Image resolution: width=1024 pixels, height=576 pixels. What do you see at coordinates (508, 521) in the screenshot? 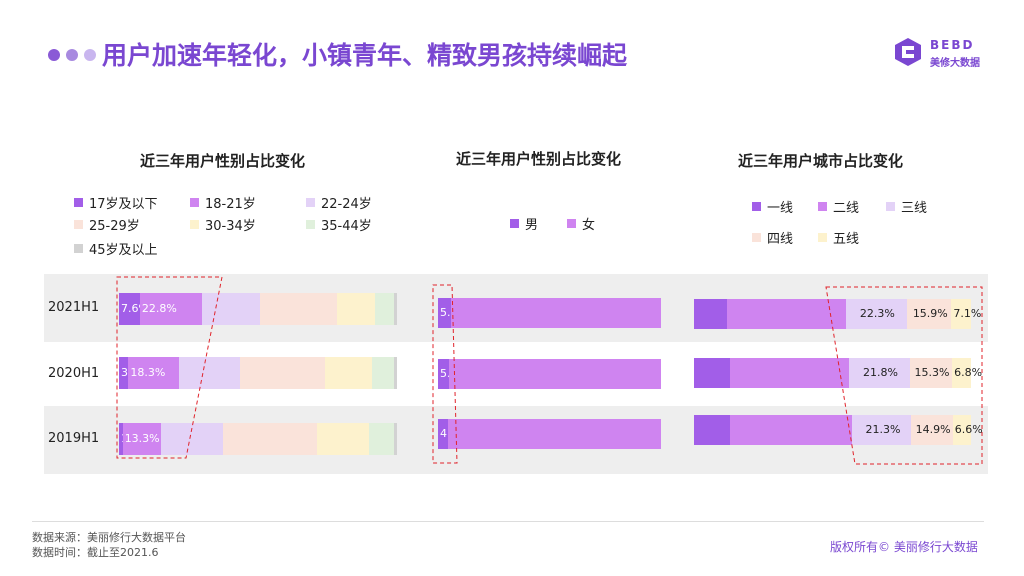
I see `footer-divider` at bounding box center [508, 521].